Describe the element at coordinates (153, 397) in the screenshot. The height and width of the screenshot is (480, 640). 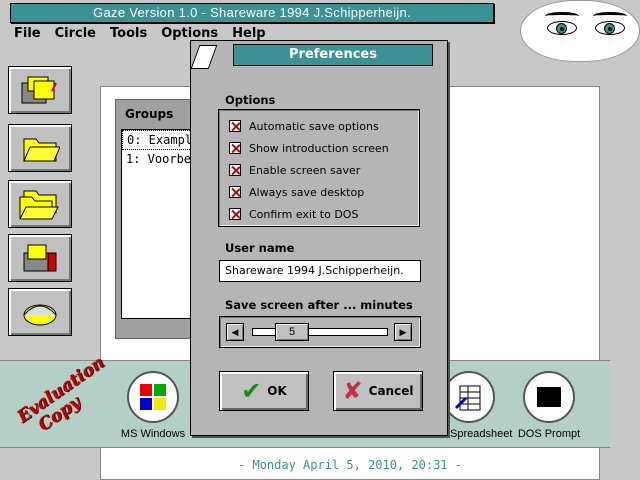
I see `windows-logo-icon` at that location.